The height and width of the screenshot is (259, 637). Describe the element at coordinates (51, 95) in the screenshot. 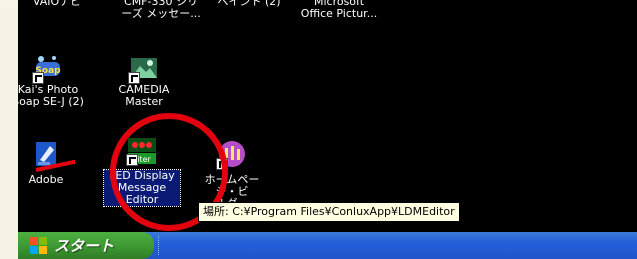

I see `kais-photo-soap-label: Kai's Photo Soap SE-J (2)` at that location.